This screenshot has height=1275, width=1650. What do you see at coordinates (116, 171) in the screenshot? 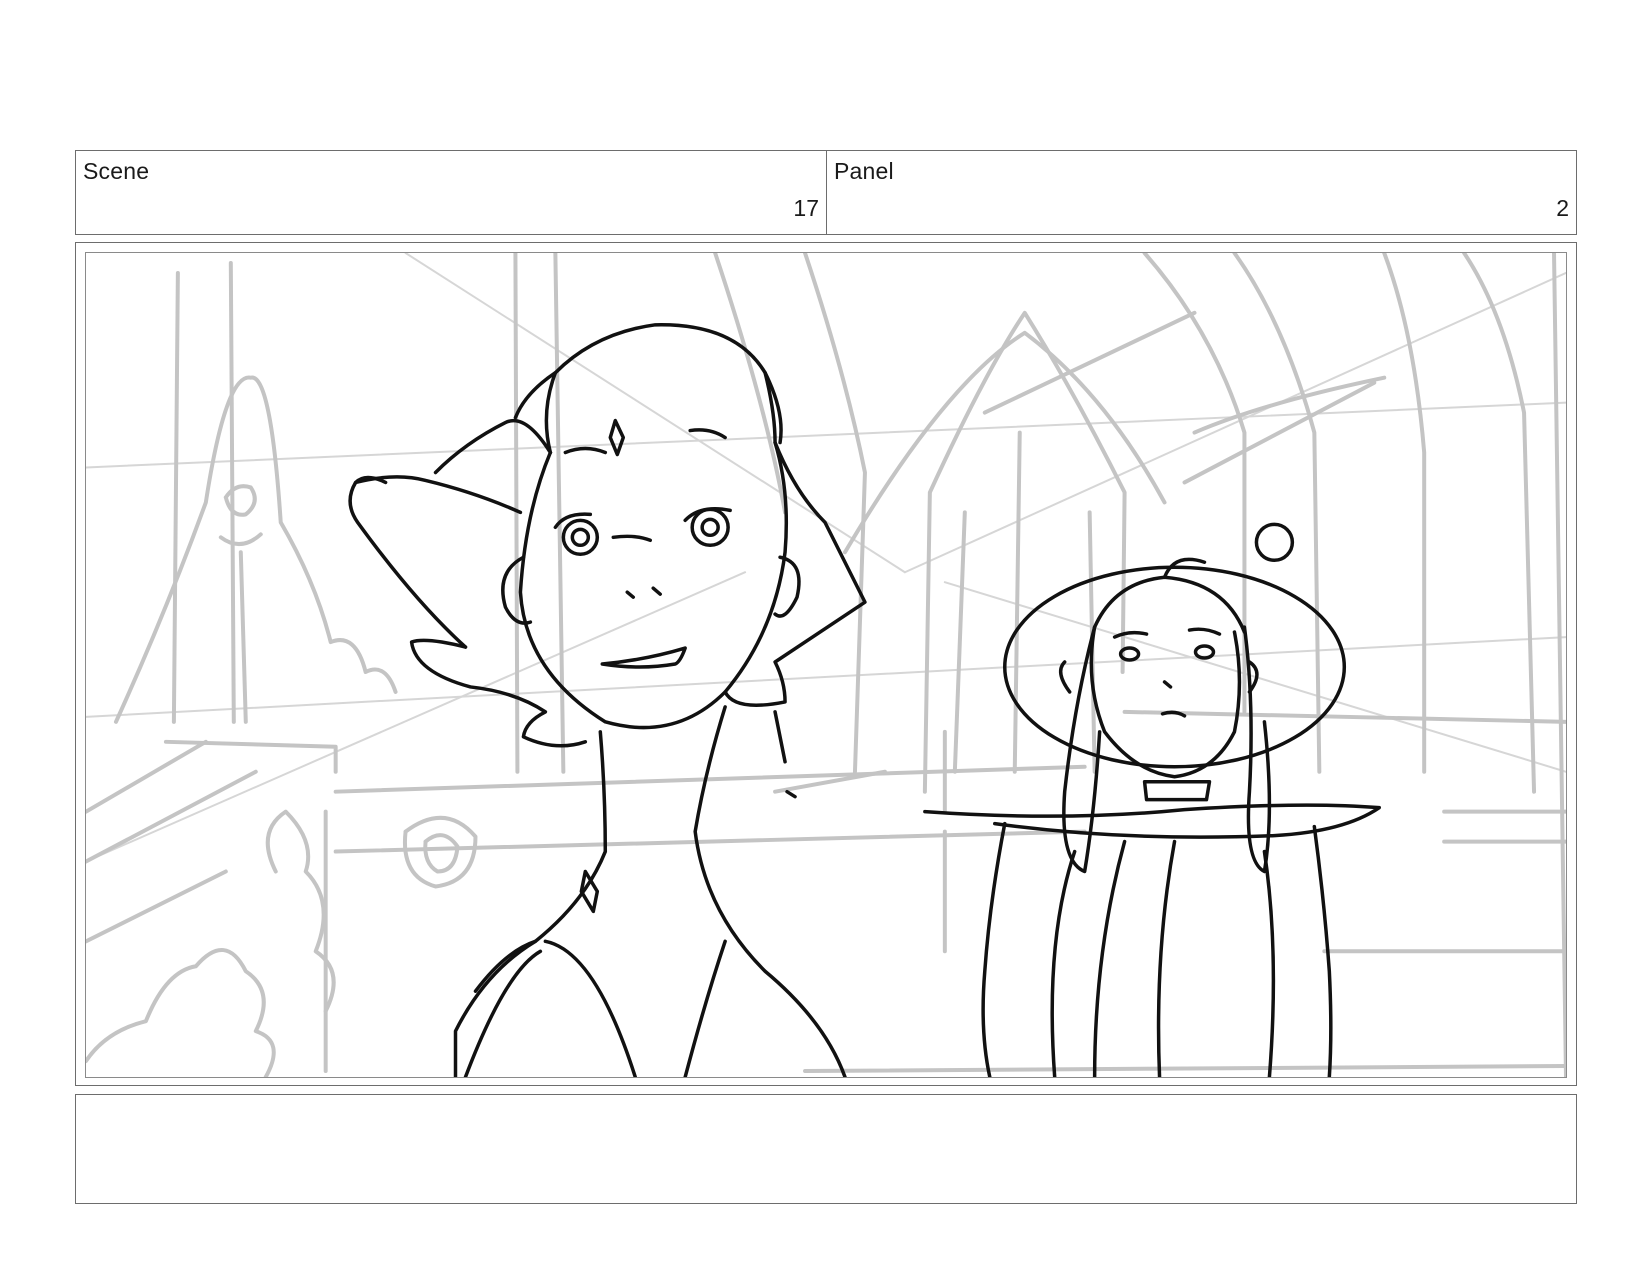
I see `scene-label: Scene` at bounding box center [116, 171].